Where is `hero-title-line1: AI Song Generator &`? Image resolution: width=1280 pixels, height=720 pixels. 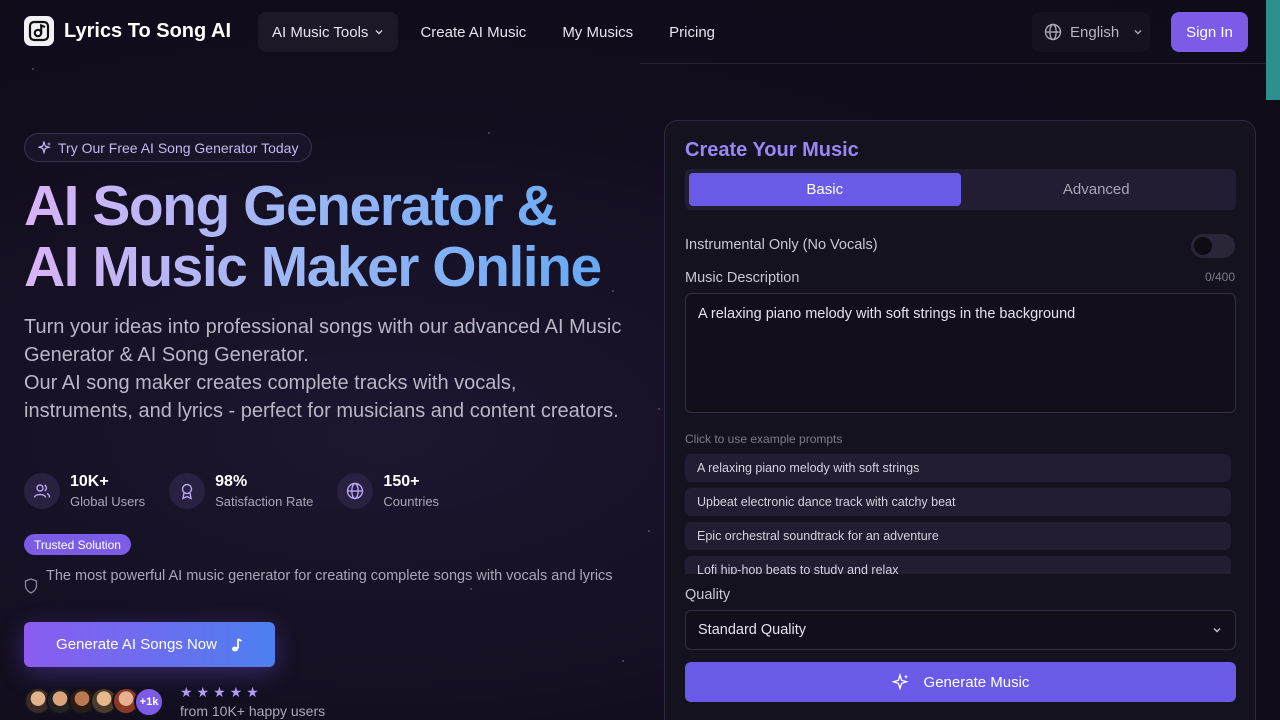 hero-title-line1: AI Song Generator & is located at coordinates (290, 206).